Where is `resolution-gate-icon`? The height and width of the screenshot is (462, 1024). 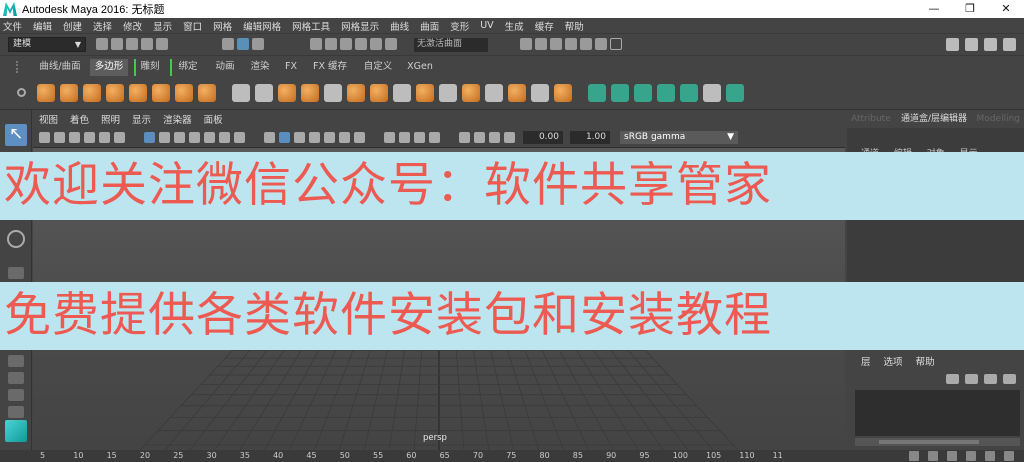 resolution-gate-icon is located at coordinates (179, 137).